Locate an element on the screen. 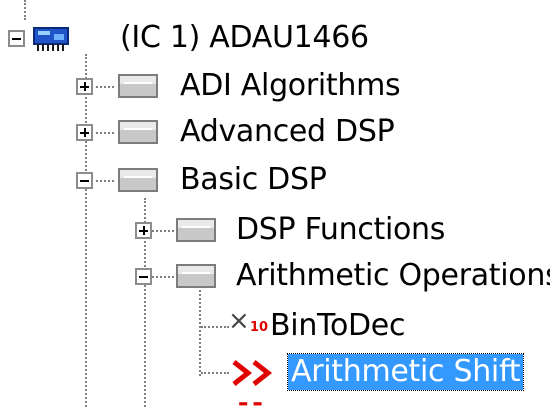 The image size is (550, 407). tree-item-basic-dsp: Basic DSP is located at coordinates (253, 180).